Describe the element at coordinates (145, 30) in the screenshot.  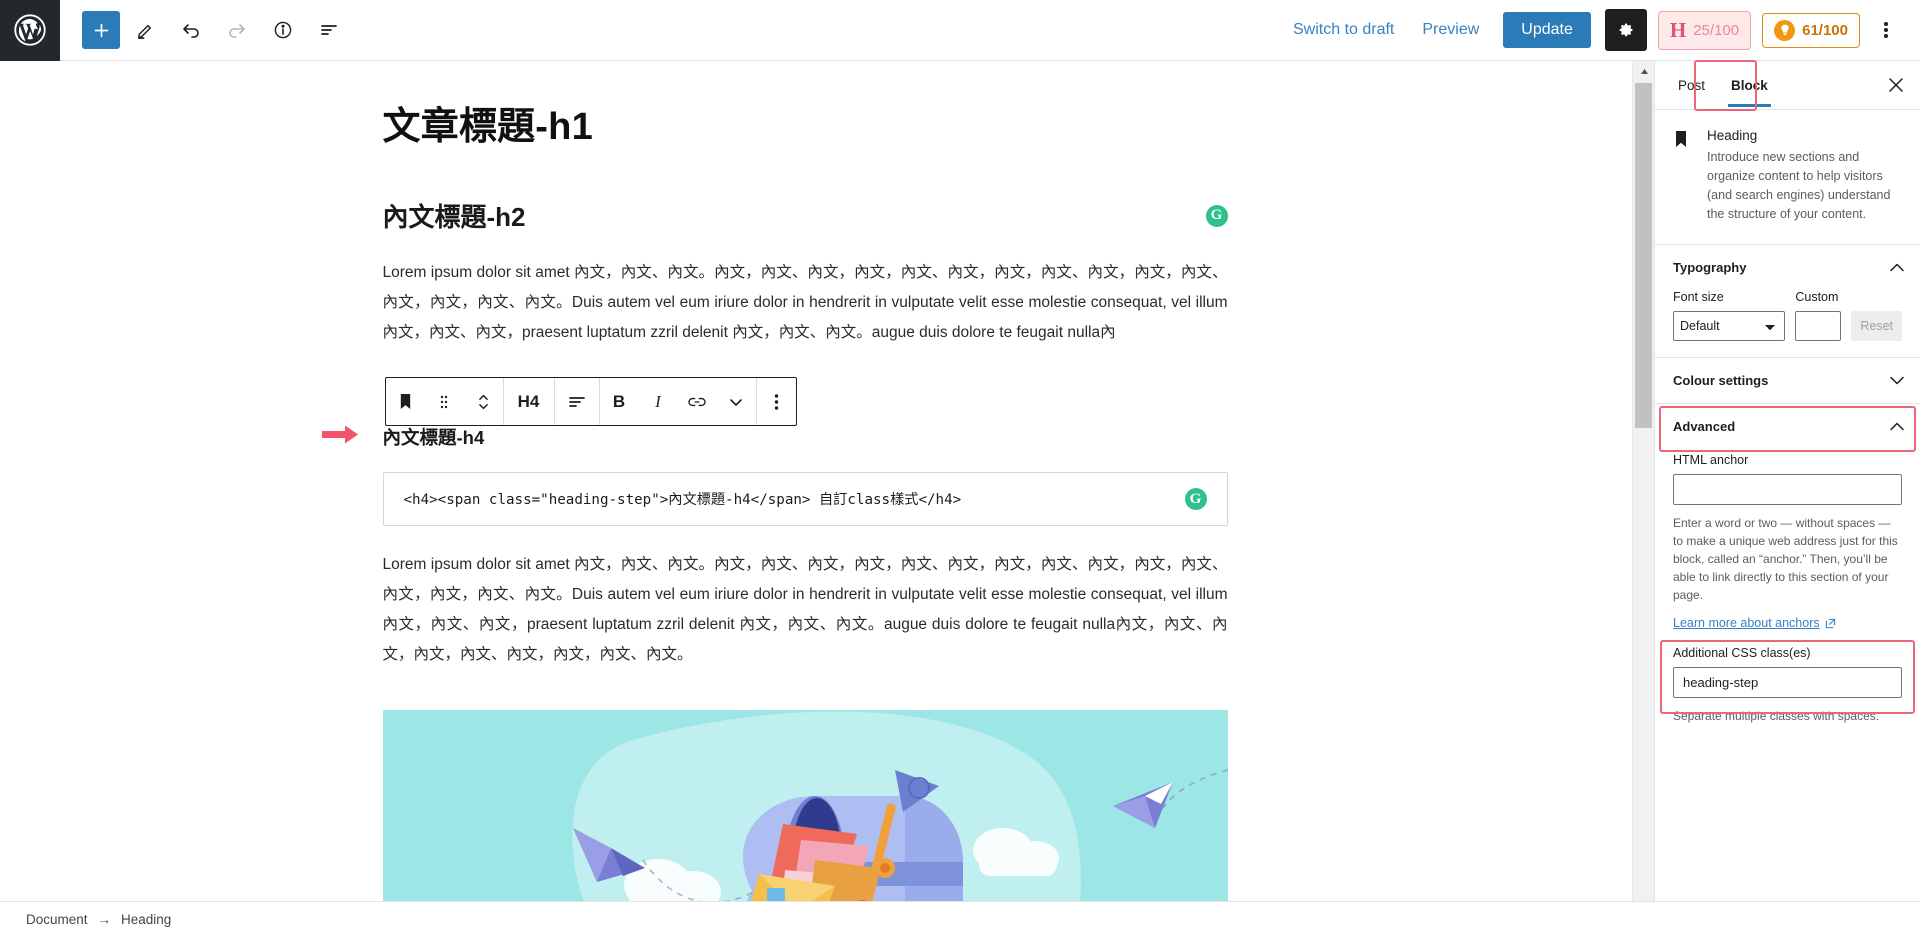
I see `edit-mode-button` at that location.